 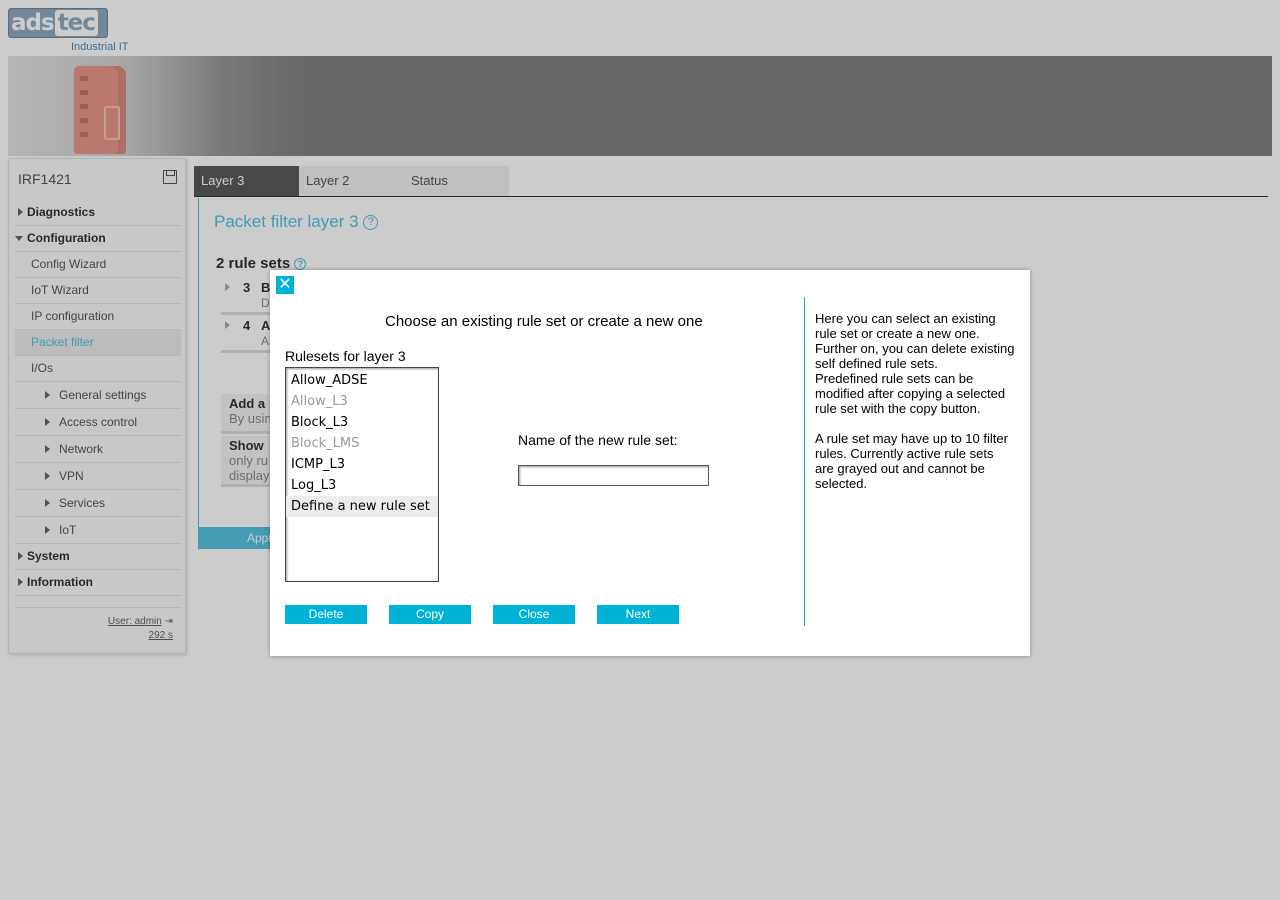 I want to click on delete-button: Delete, so click(x=326, y=614).